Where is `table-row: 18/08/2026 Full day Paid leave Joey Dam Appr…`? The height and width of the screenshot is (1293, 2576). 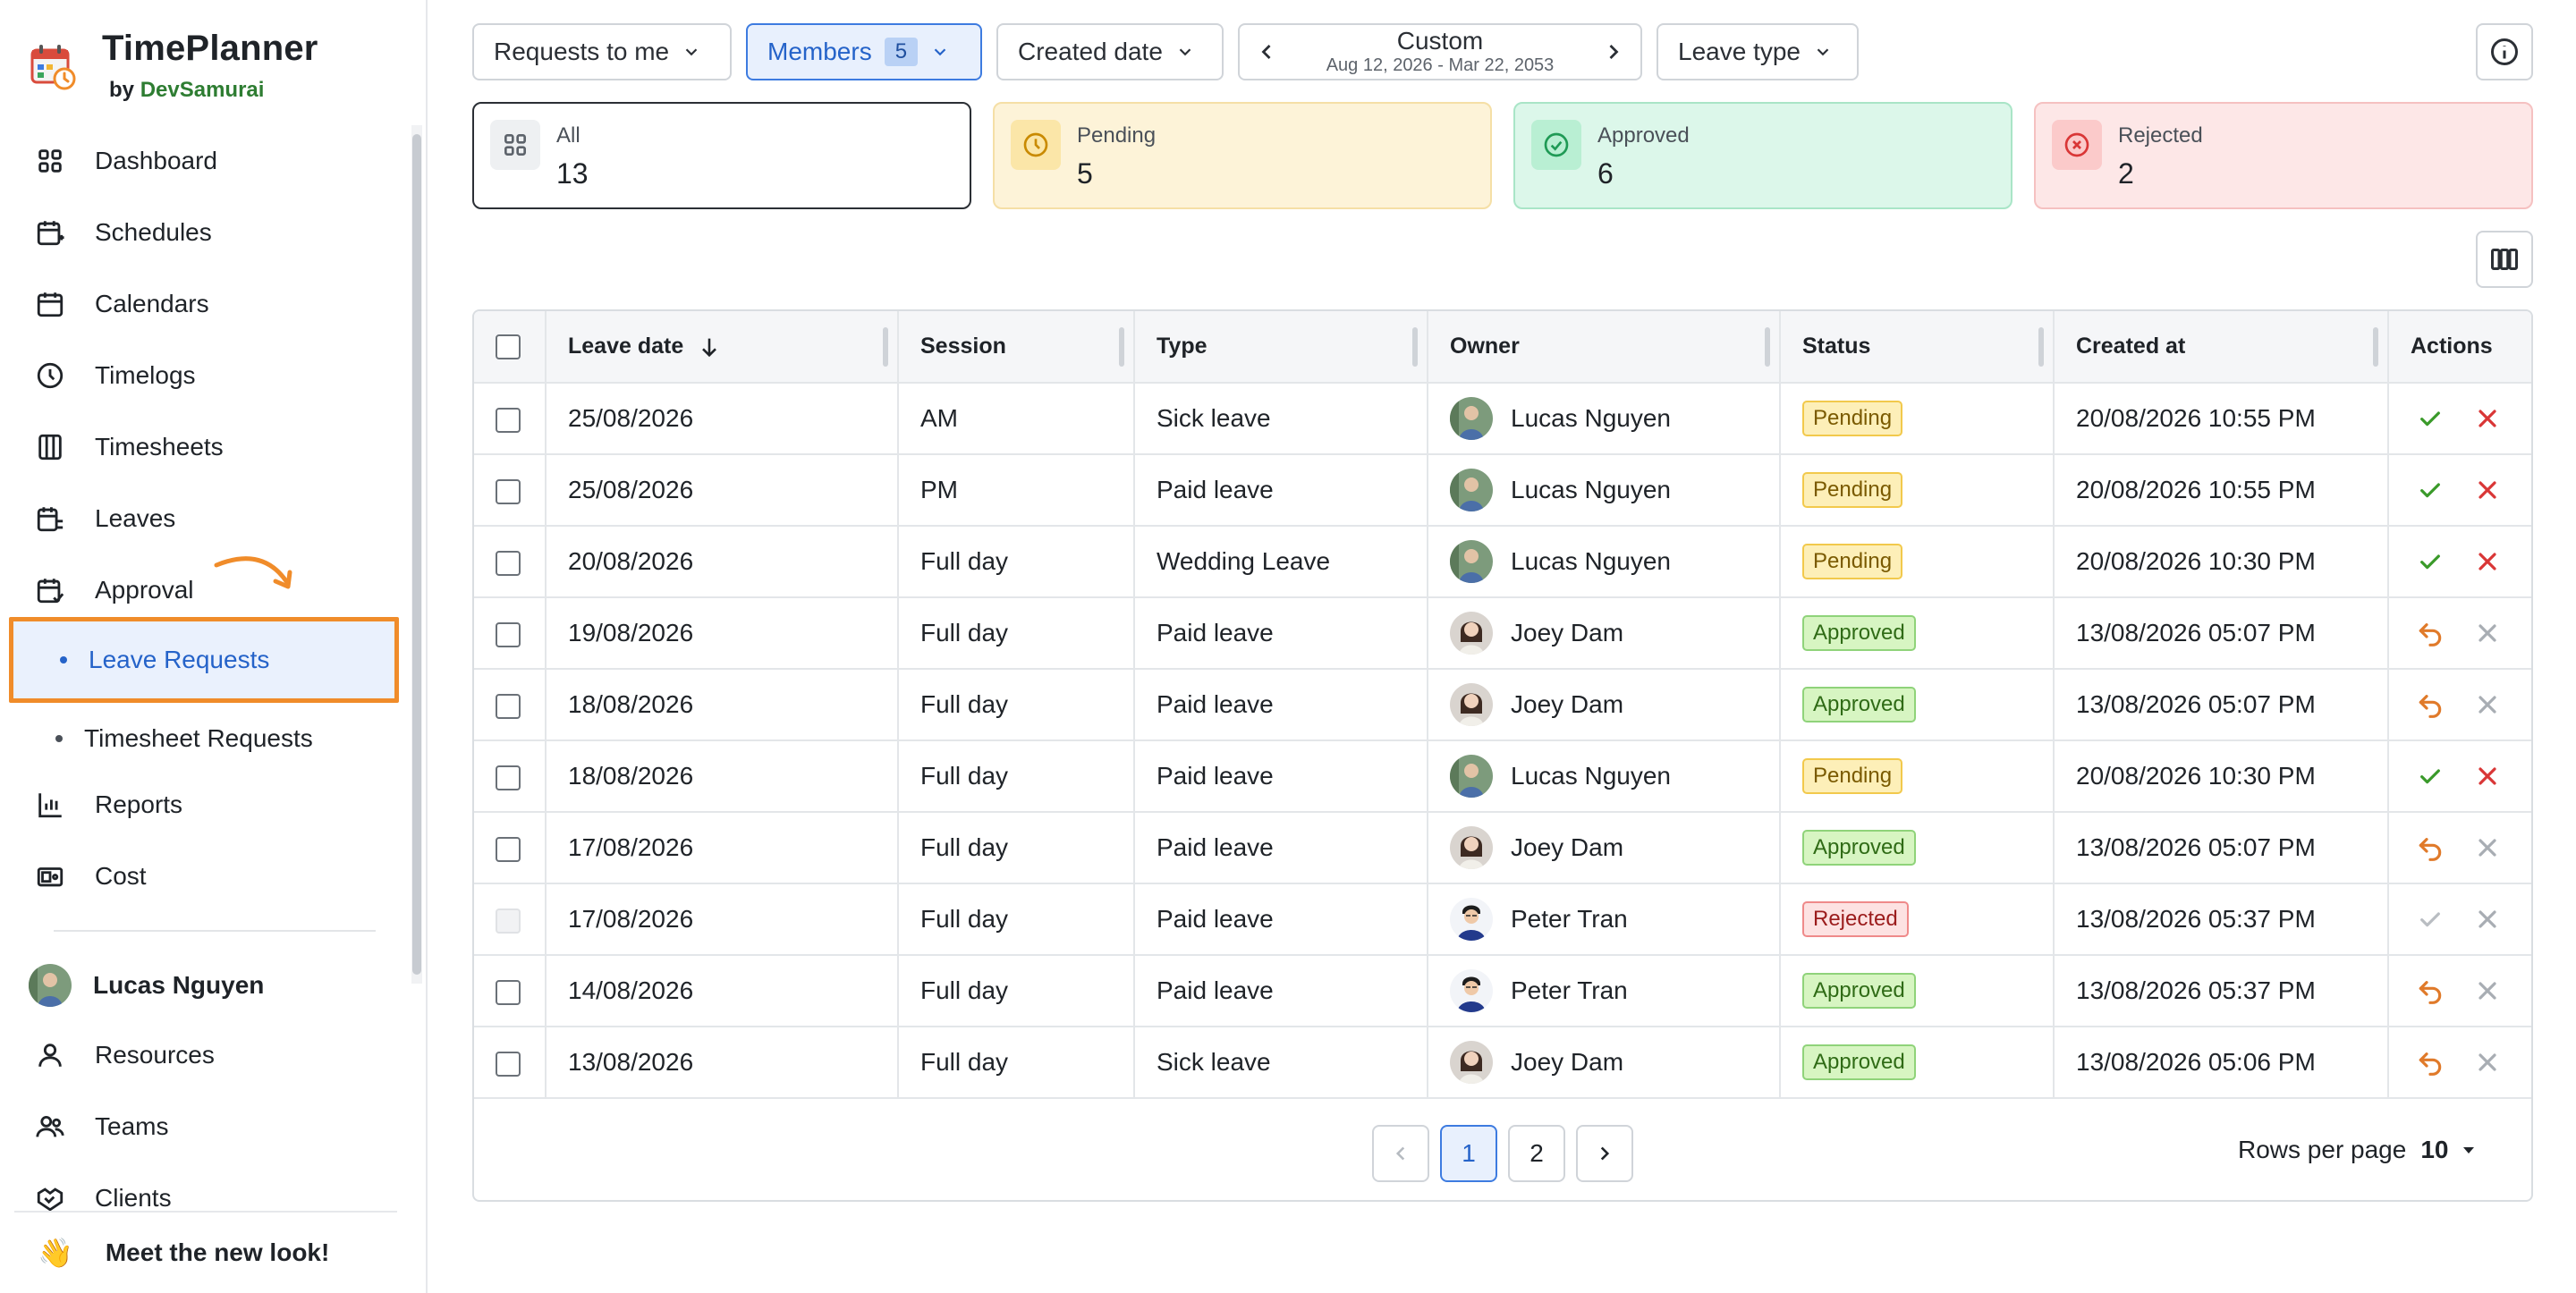
table-row: 18/08/2026 Full day Paid leave Joey Dam Appr… is located at coordinates (1502, 705).